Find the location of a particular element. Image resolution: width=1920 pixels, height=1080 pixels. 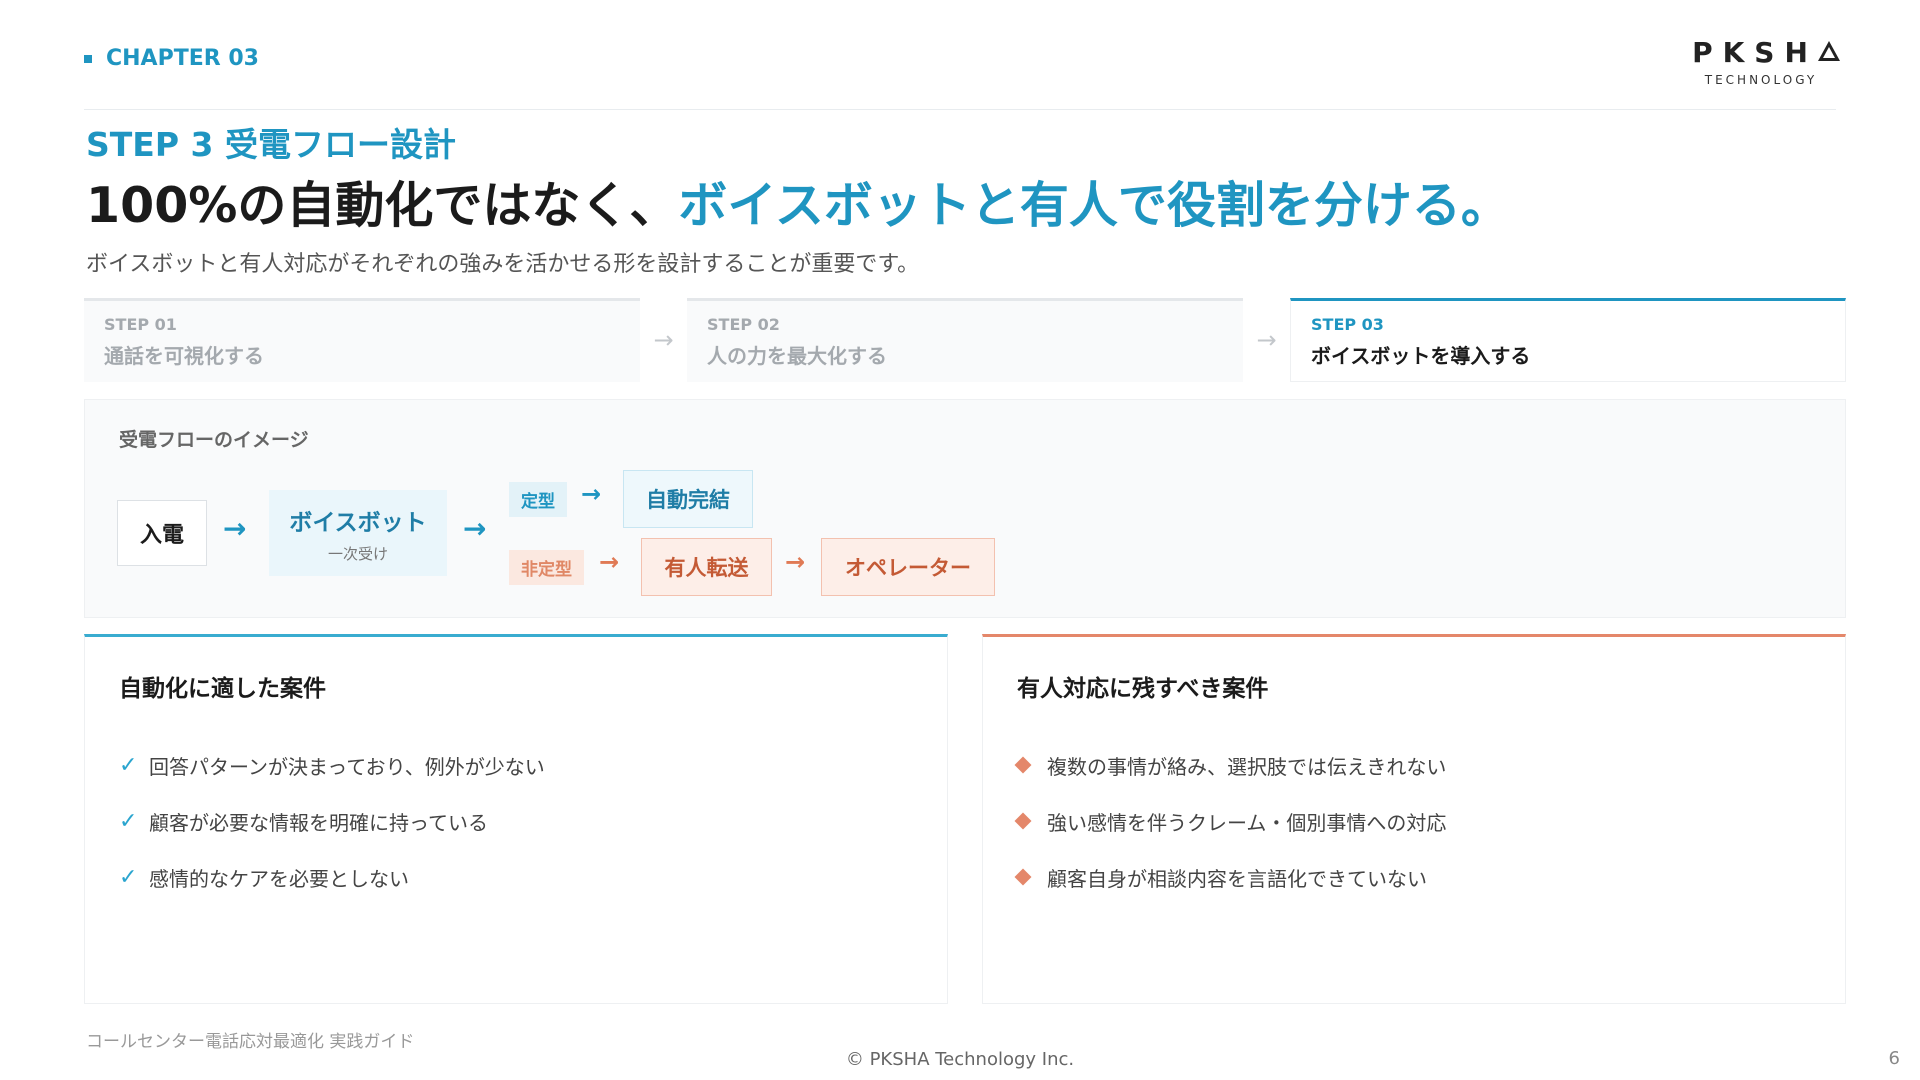

step-title: 通話を可視化する is located at coordinates (184, 356).